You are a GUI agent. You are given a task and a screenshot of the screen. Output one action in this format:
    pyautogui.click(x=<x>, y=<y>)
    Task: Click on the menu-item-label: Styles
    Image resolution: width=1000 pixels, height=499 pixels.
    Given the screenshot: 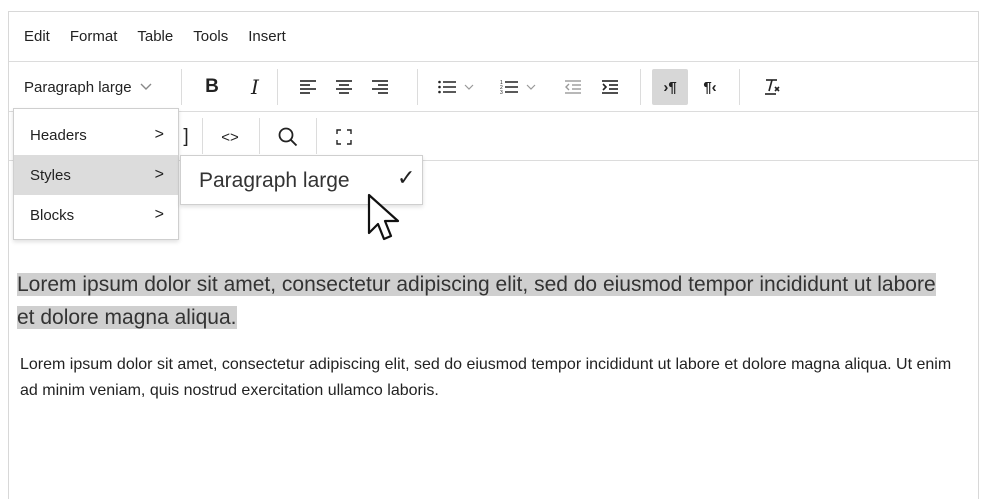 What is the action you would take?
    pyautogui.click(x=50, y=175)
    